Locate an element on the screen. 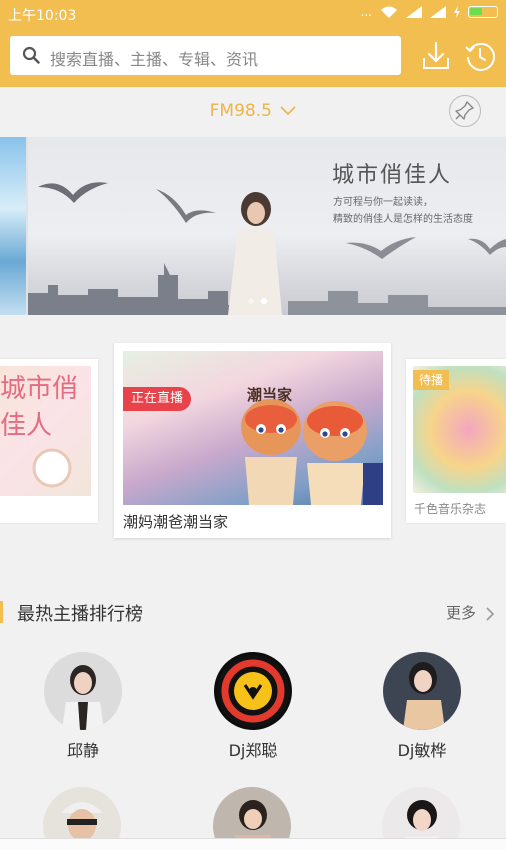  toy-figures-illustration is located at coordinates (312, 452).